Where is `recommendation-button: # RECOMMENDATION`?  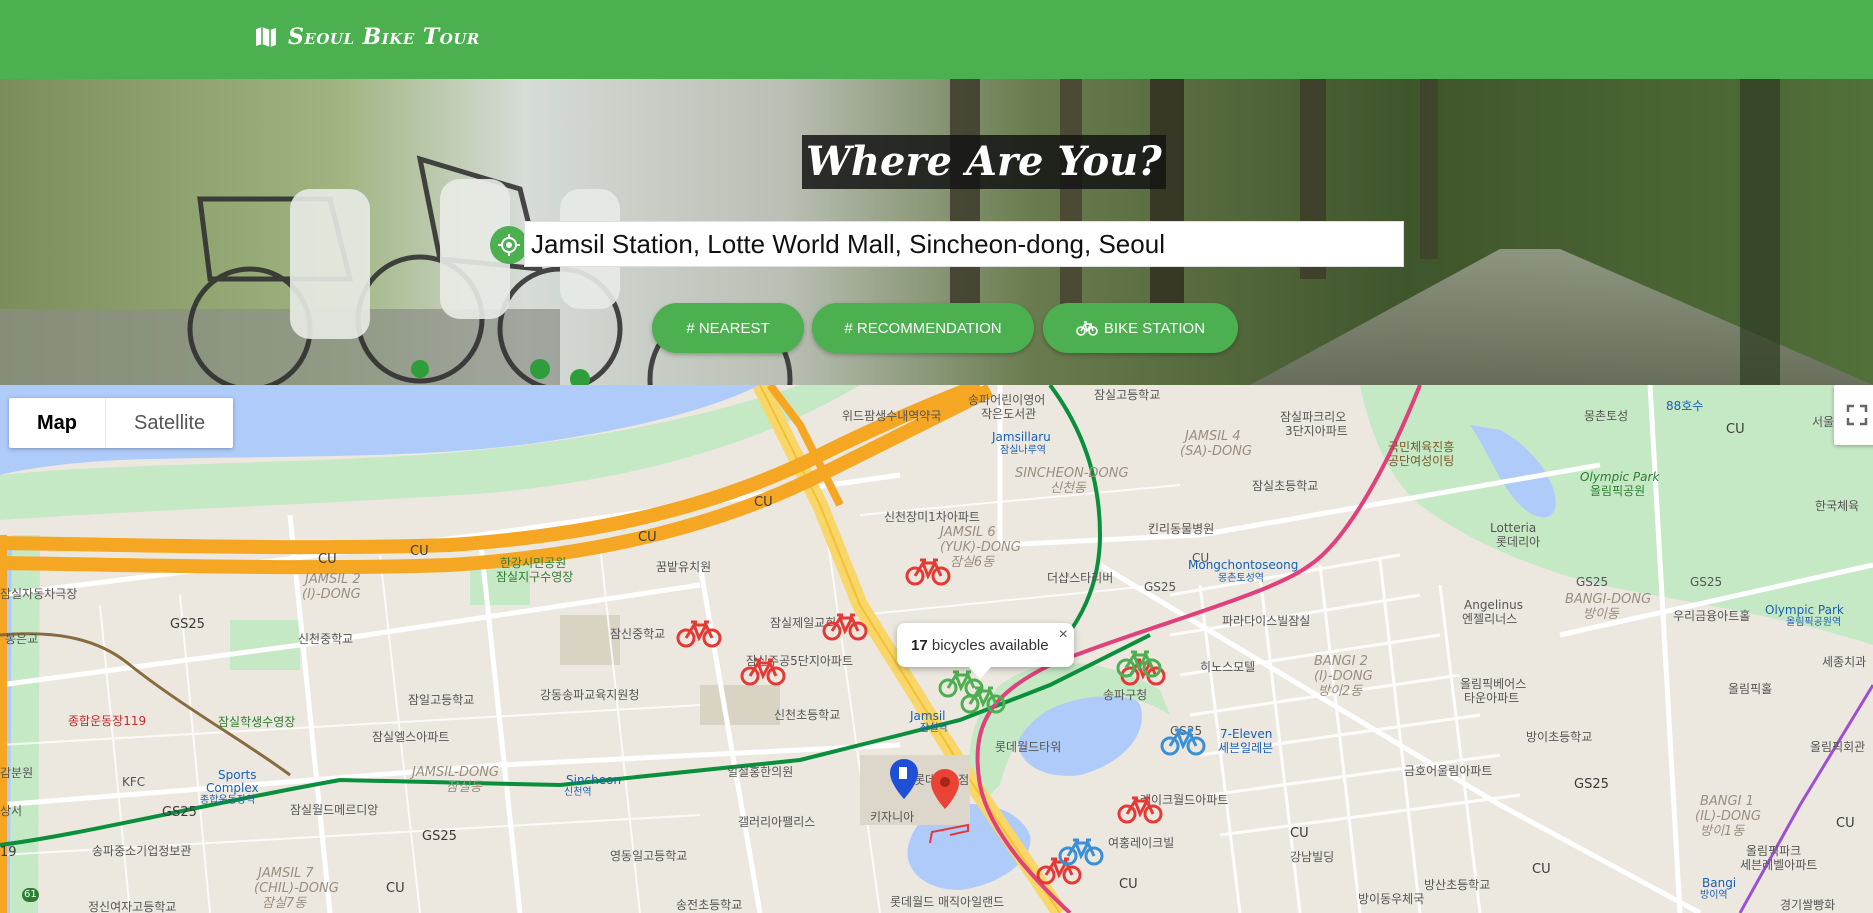 recommendation-button: # RECOMMENDATION is located at coordinates (923, 328).